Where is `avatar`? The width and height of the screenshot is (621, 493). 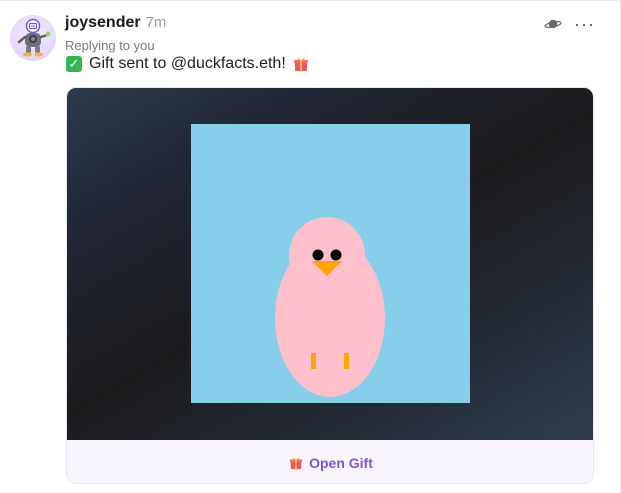 avatar is located at coordinates (33, 38).